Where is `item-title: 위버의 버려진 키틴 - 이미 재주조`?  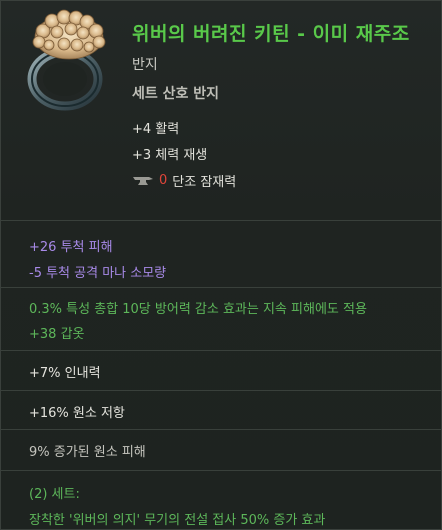
item-title: 위버의 버려진 키틴 - 이미 재주조 is located at coordinates (271, 34).